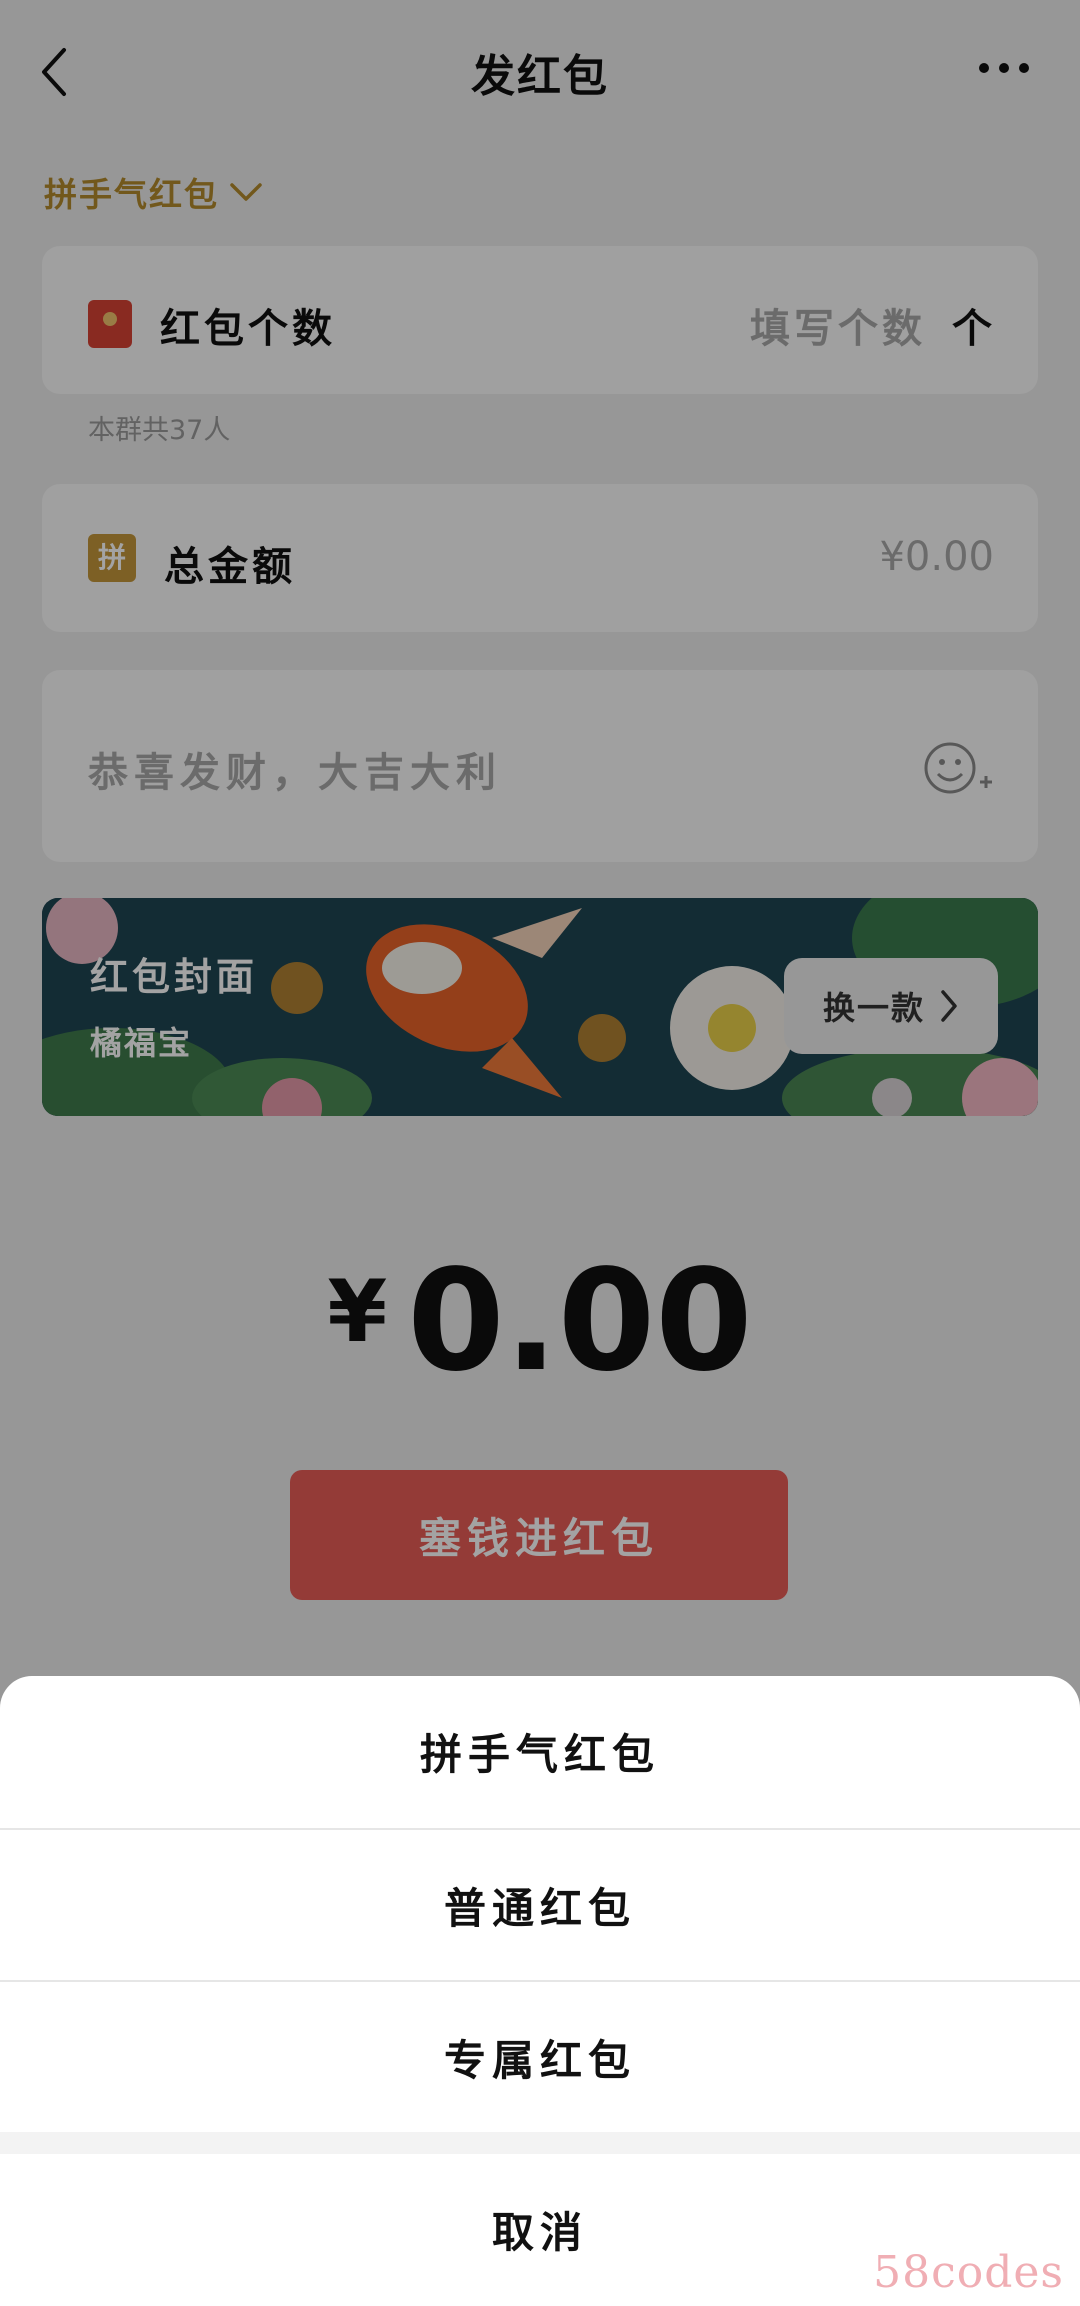  I want to click on watermark: 58codes, so click(968, 2272).